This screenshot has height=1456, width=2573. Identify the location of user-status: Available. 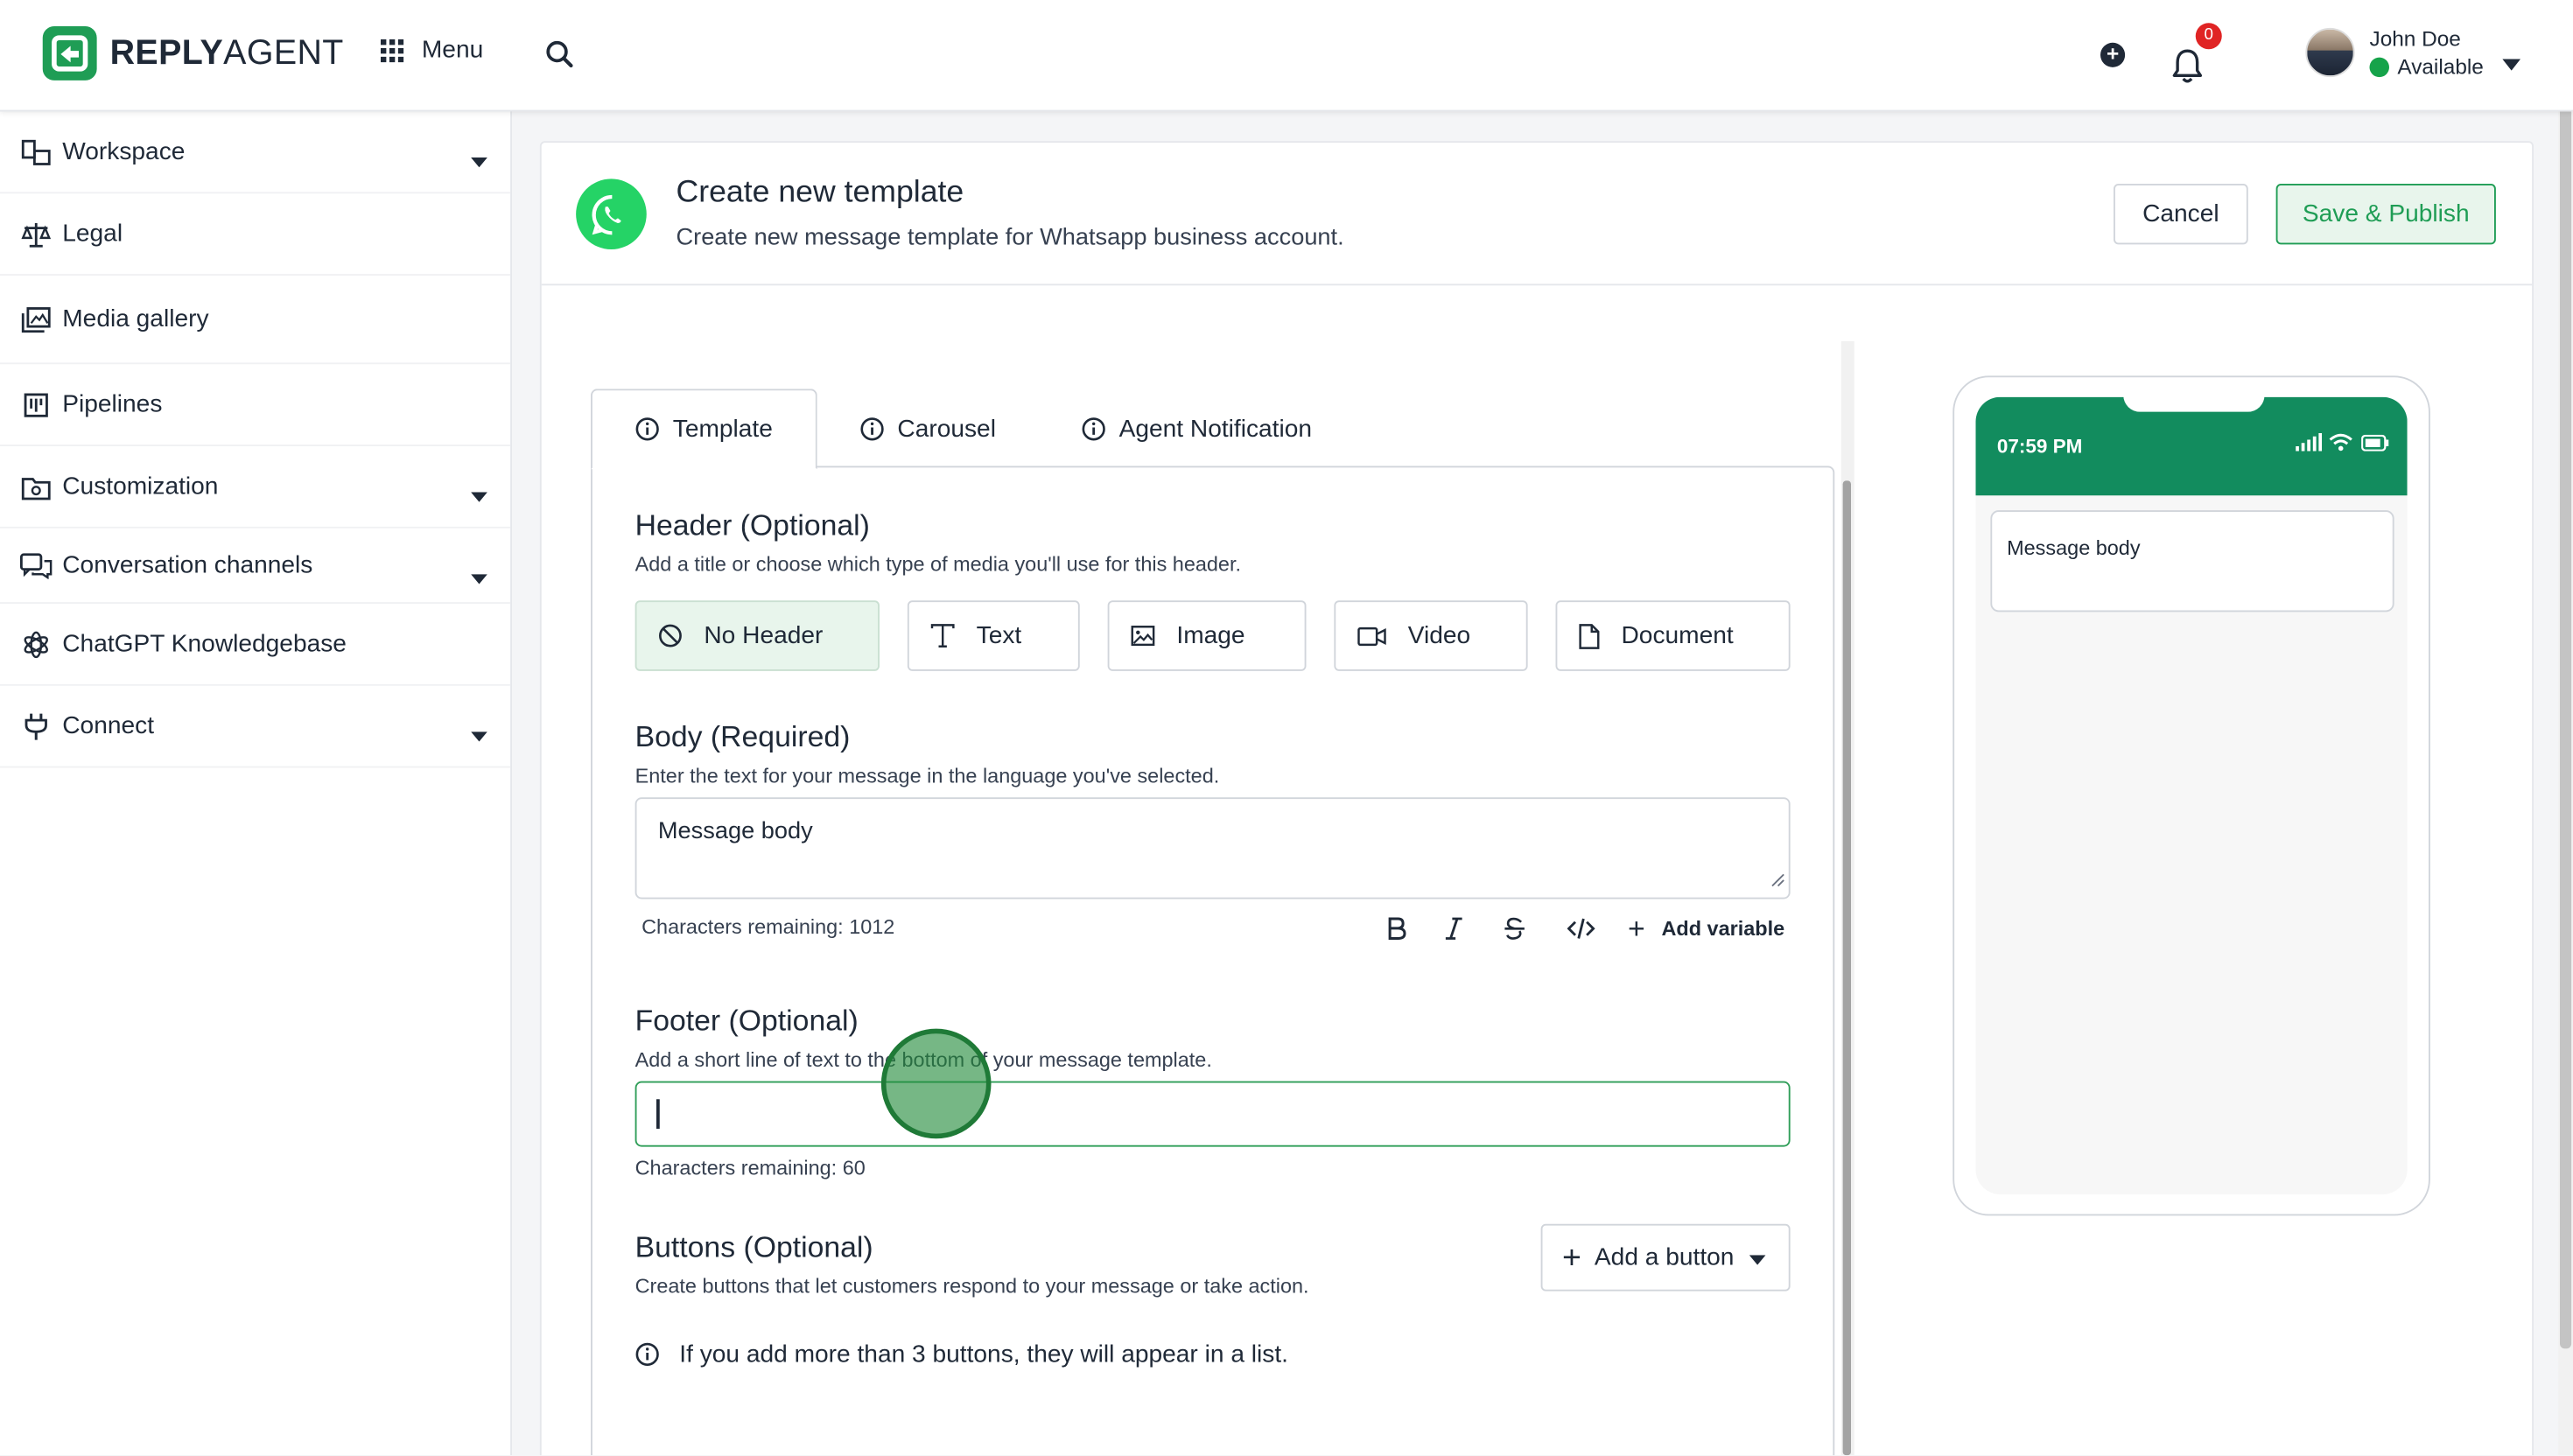
(2426, 66).